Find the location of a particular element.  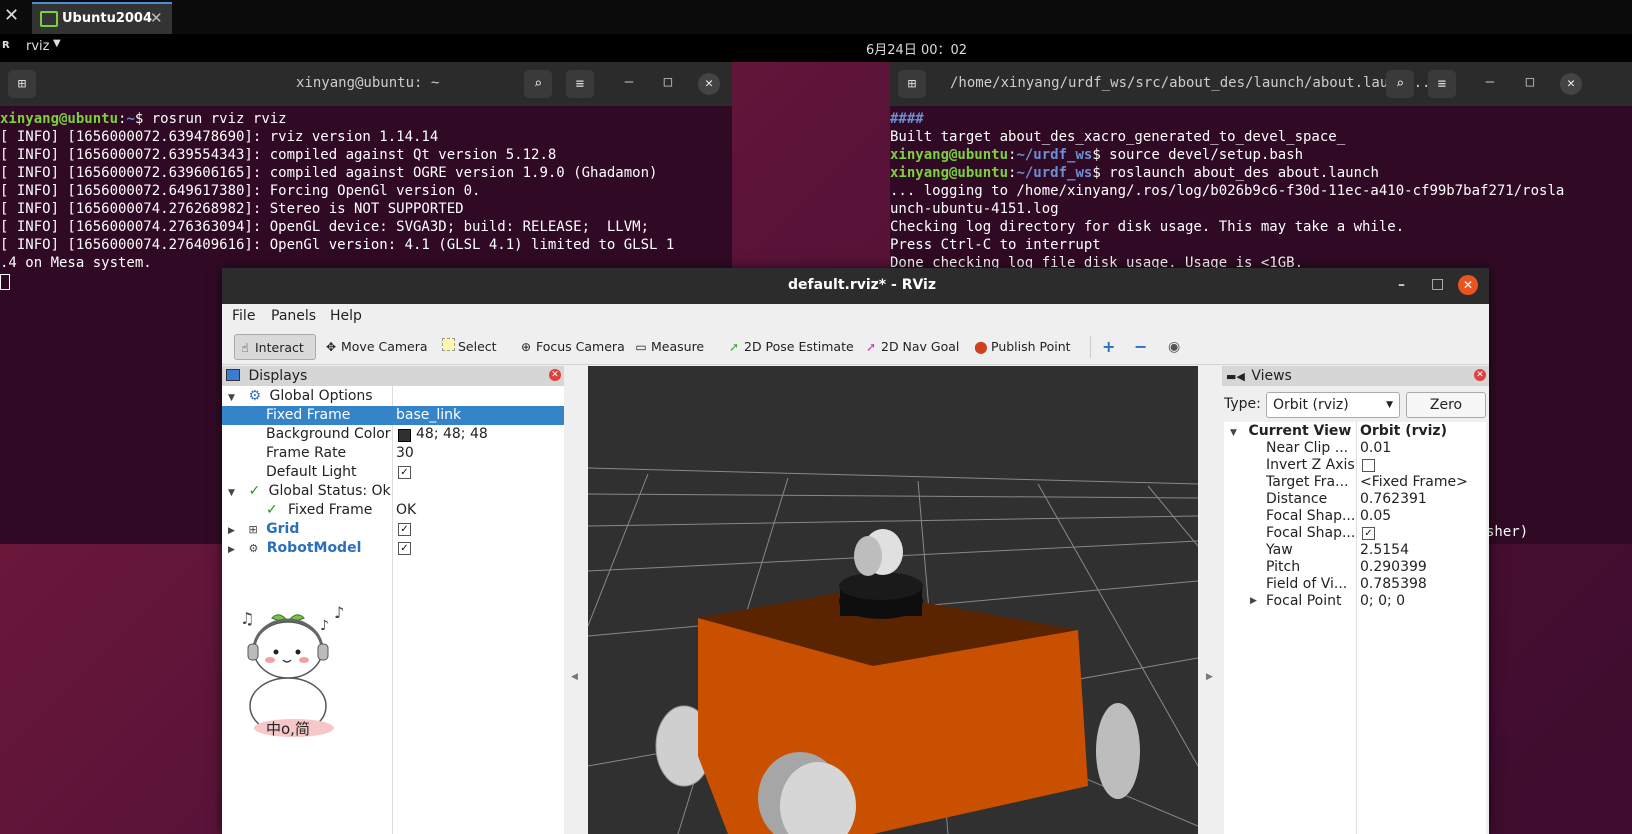

tree-row-invert-z: Invert Z Axis is located at coordinates (1355, 465).